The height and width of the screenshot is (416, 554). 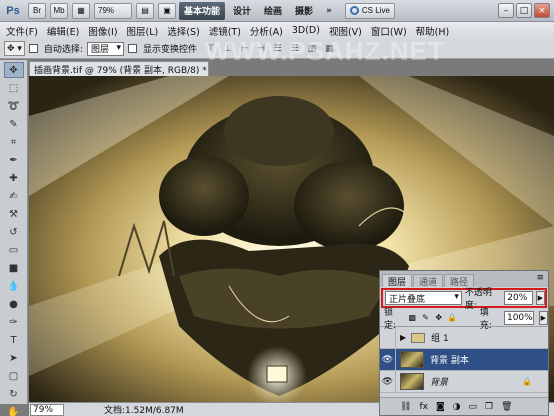 What do you see at coordinates (464, 337) in the screenshot?
I see `layer-row-group: ▶ 组 1` at bounding box center [464, 337].